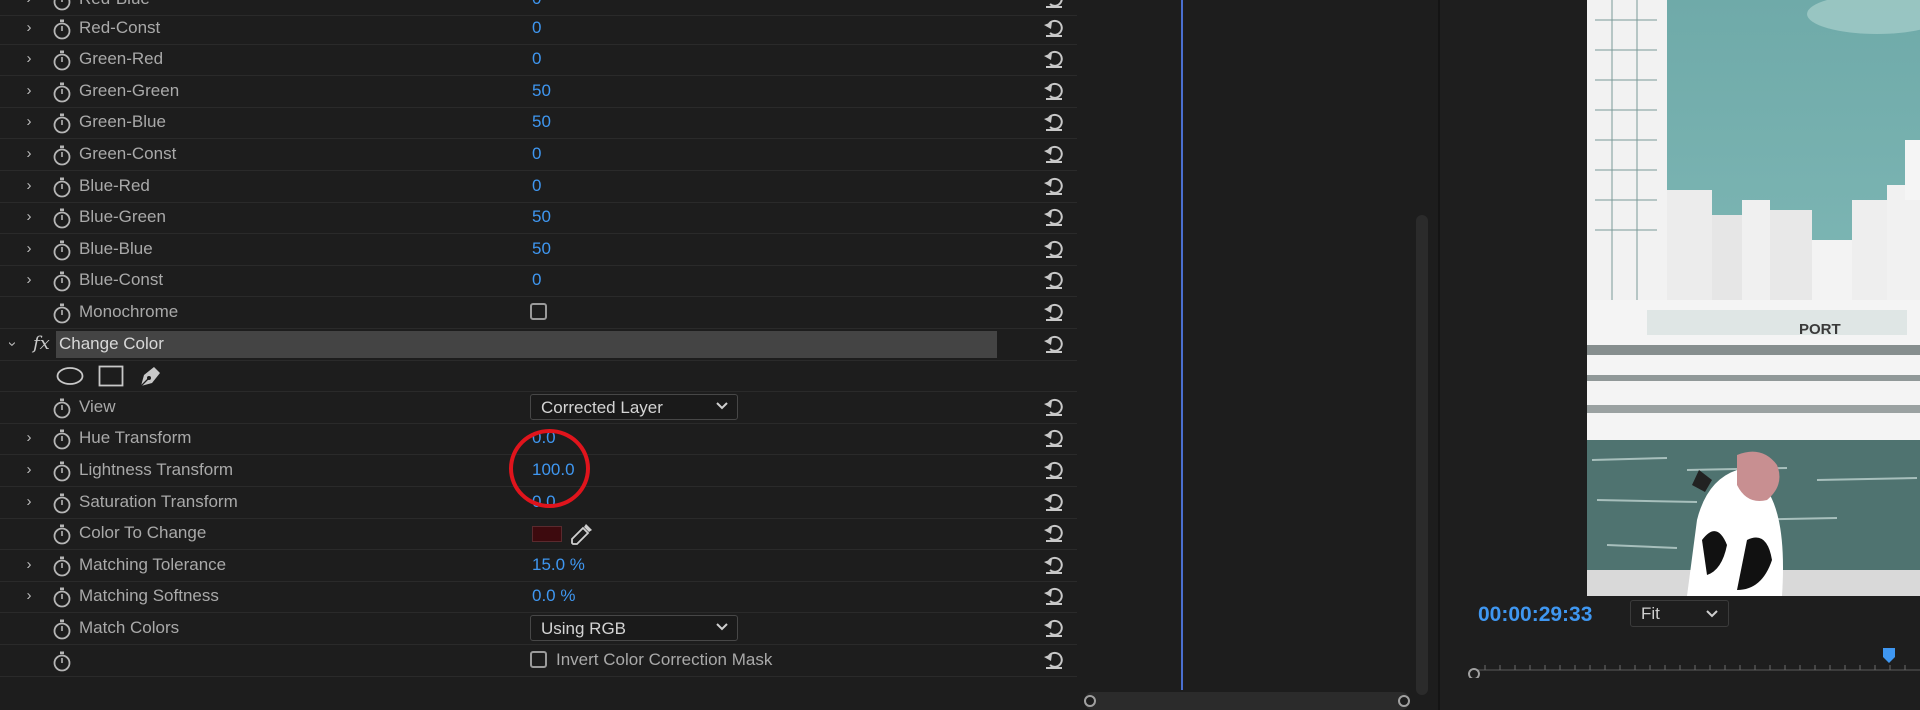 The height and width of the screenshot is (710, 1920). Describe the element at coordinates (151, 376) in the screenshot. I see `pen-mask-icon` at that location.